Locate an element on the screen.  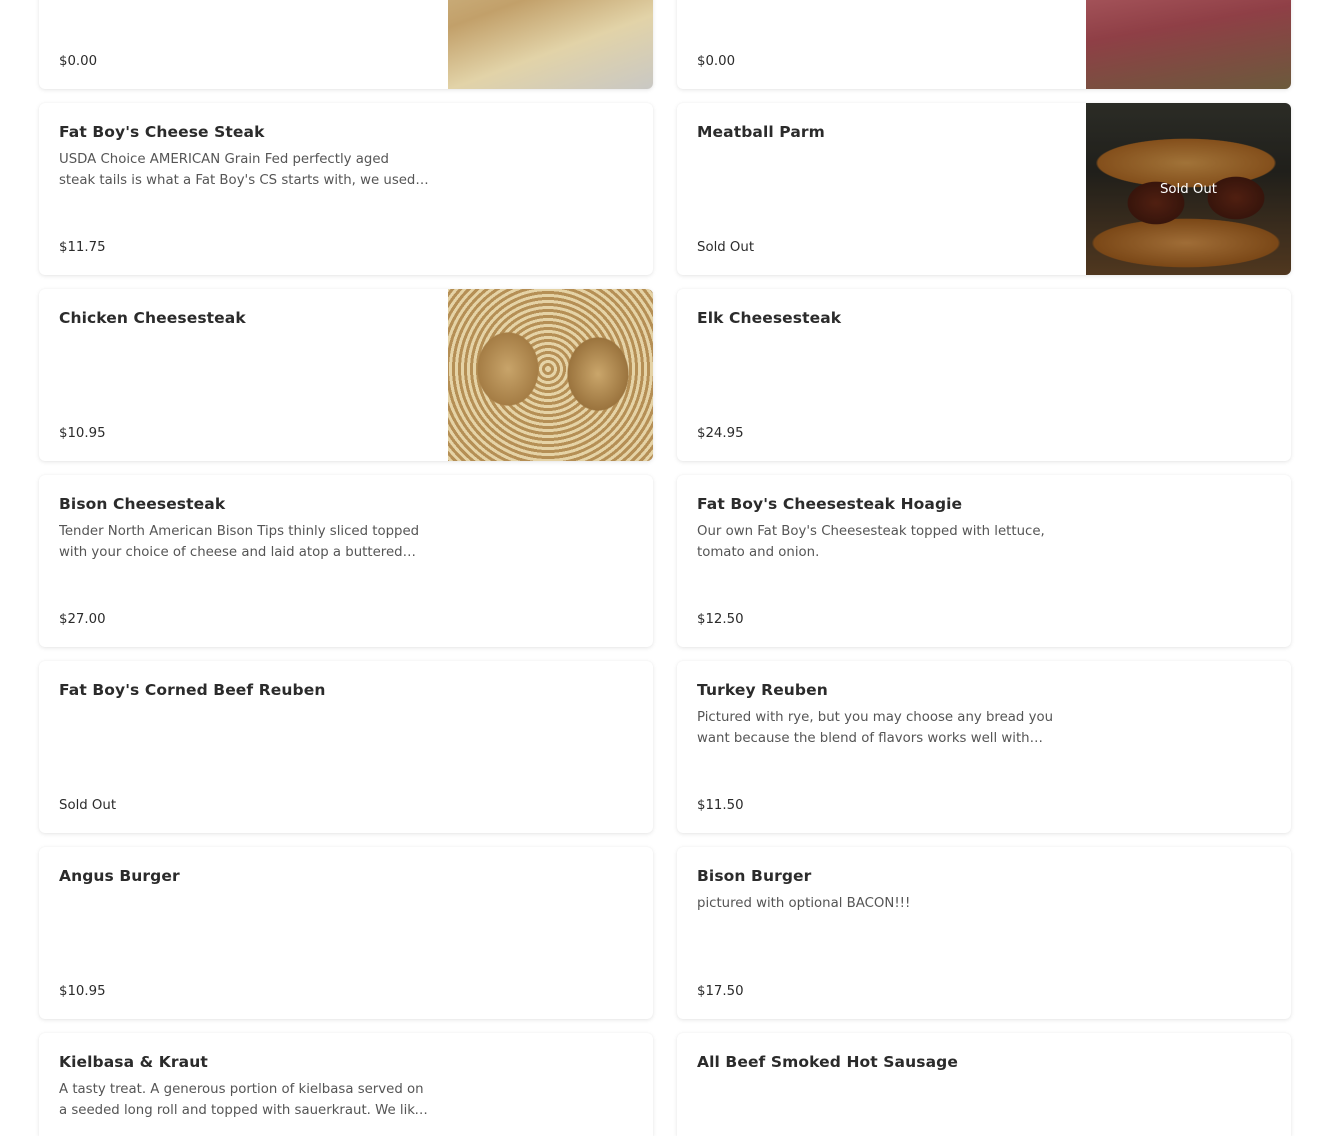
item-price: $12.50 is located at coordinates (720, 619).